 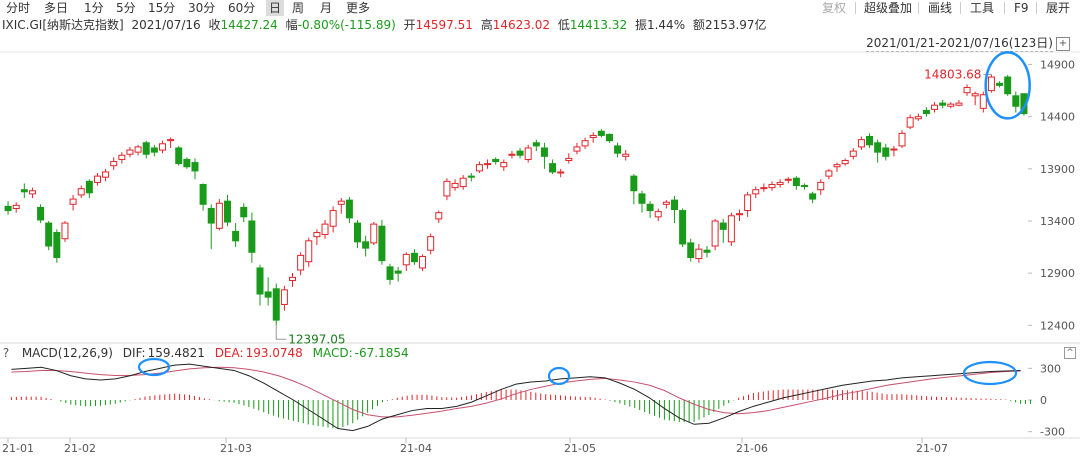 I want to click on x-tick-label: 21-06, so click(x=752, y=448).